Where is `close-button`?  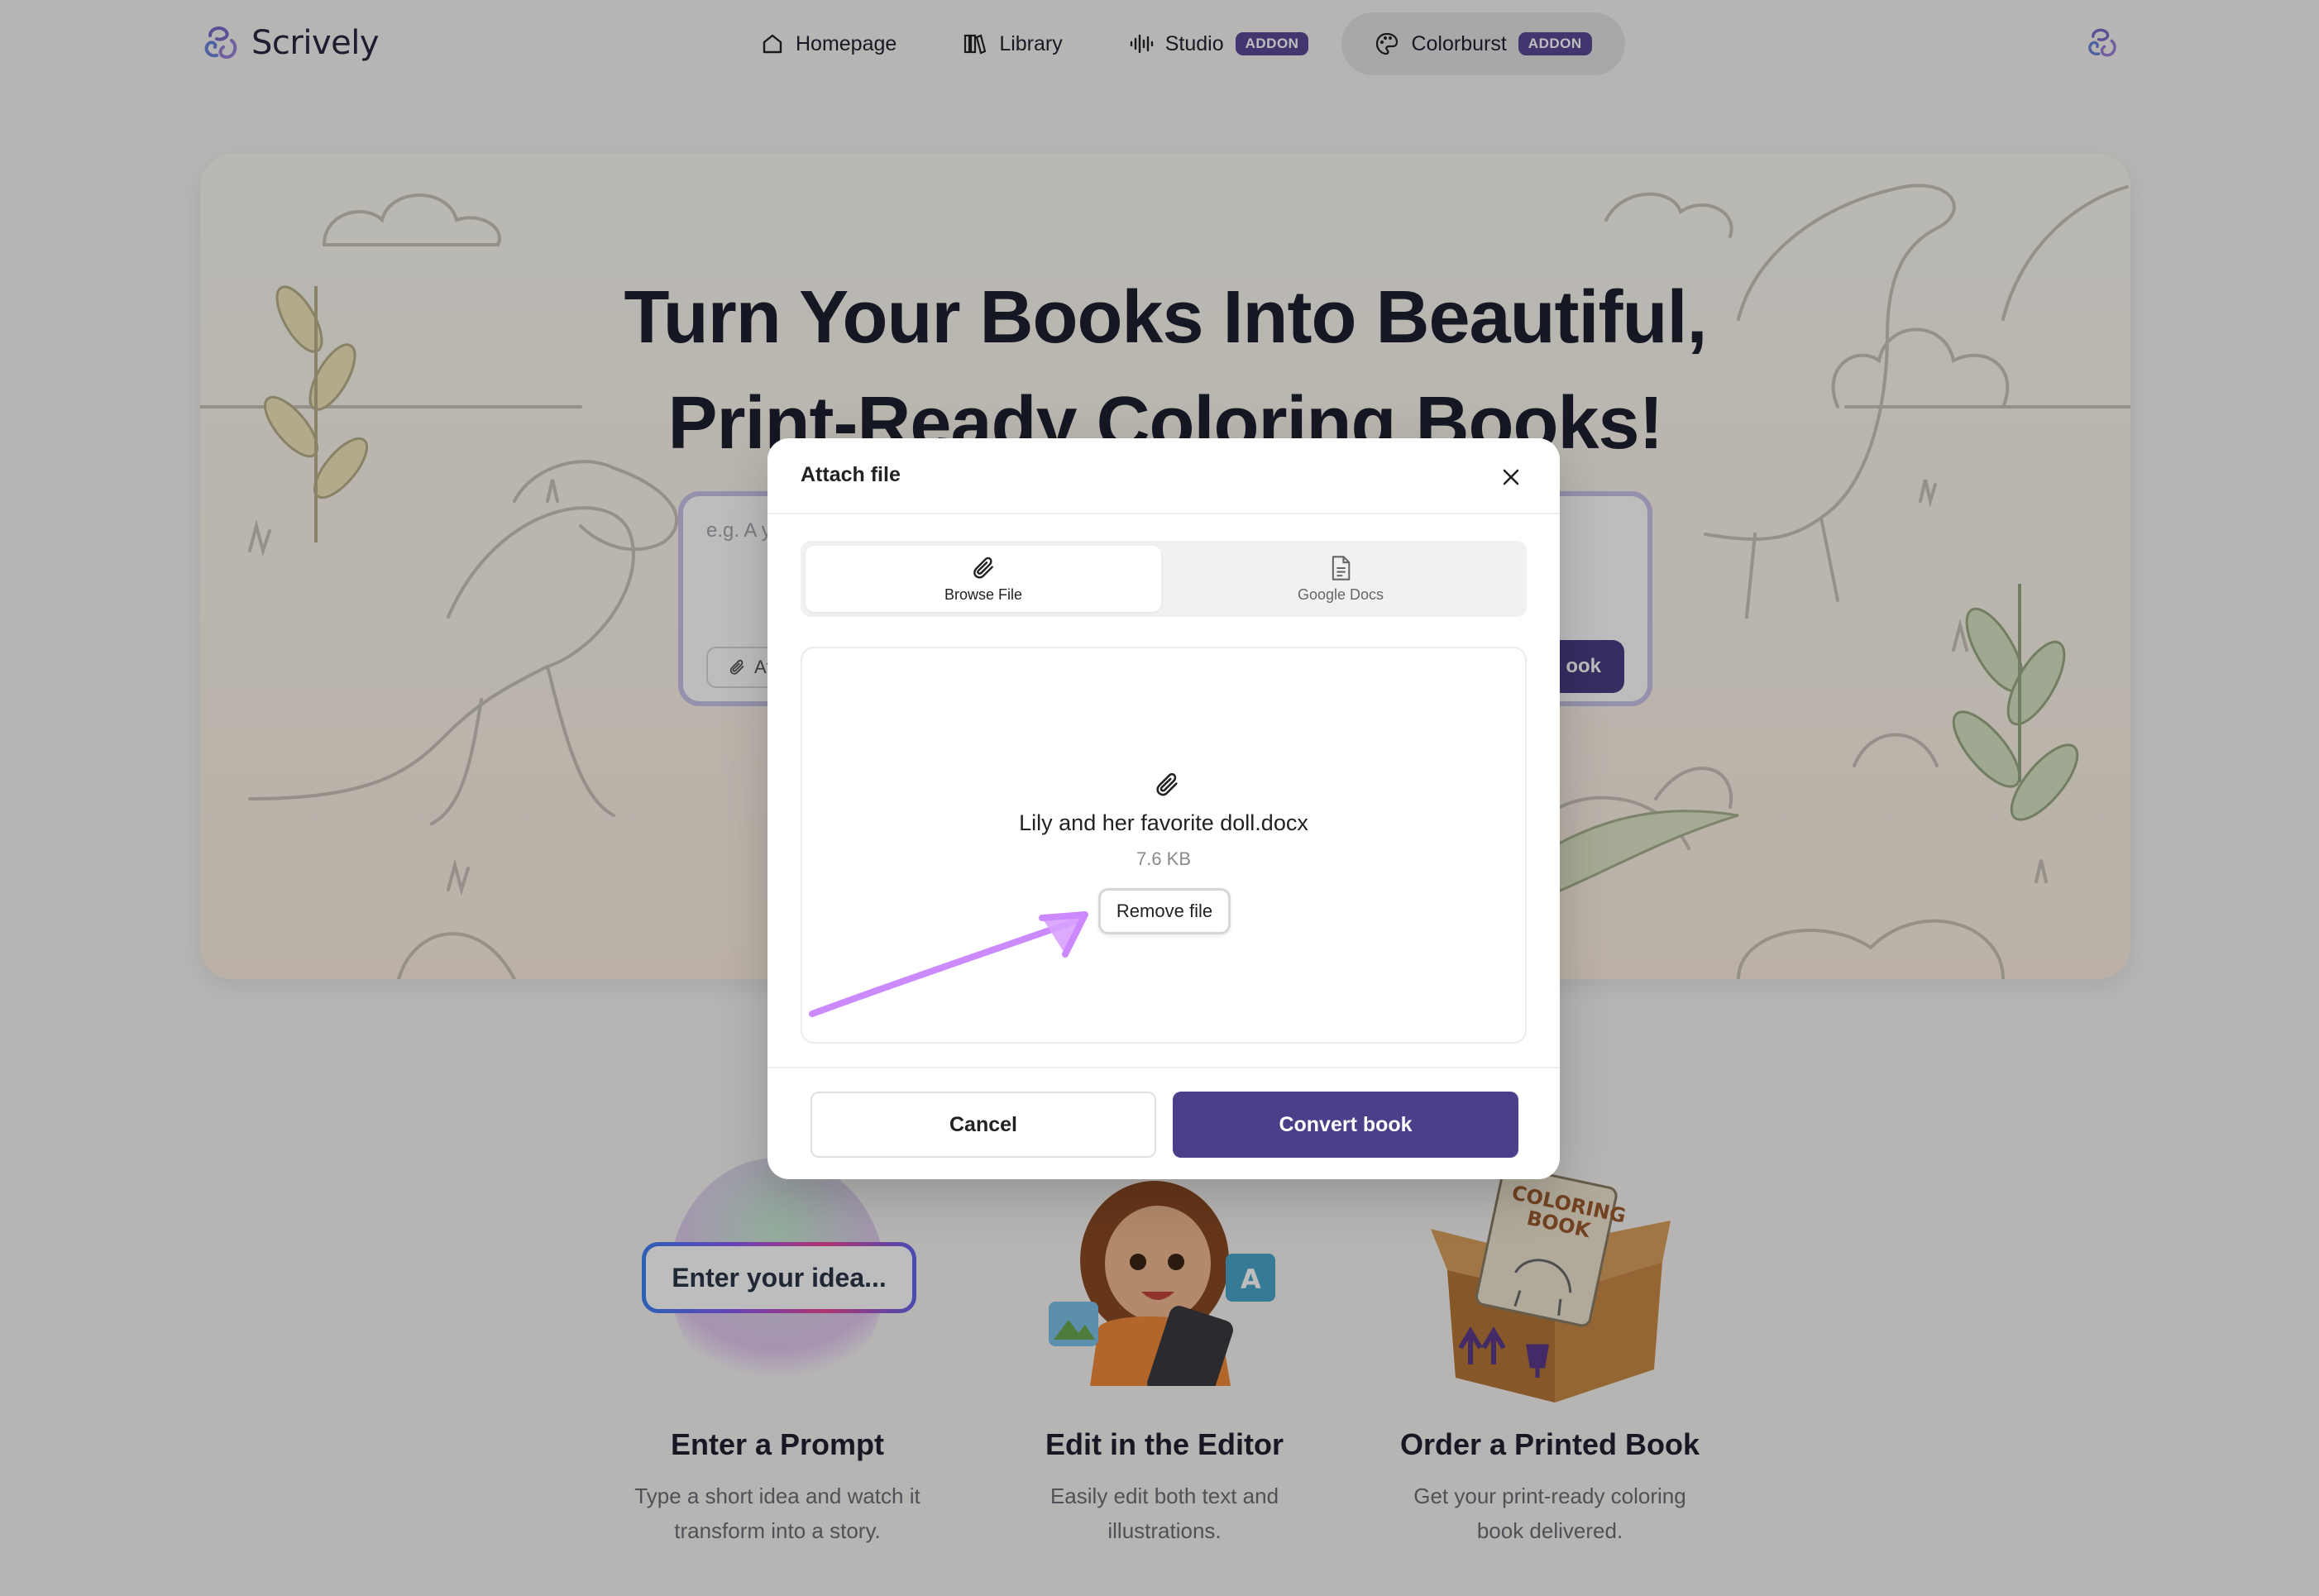
close-button is located at coordinates (1511, 479).